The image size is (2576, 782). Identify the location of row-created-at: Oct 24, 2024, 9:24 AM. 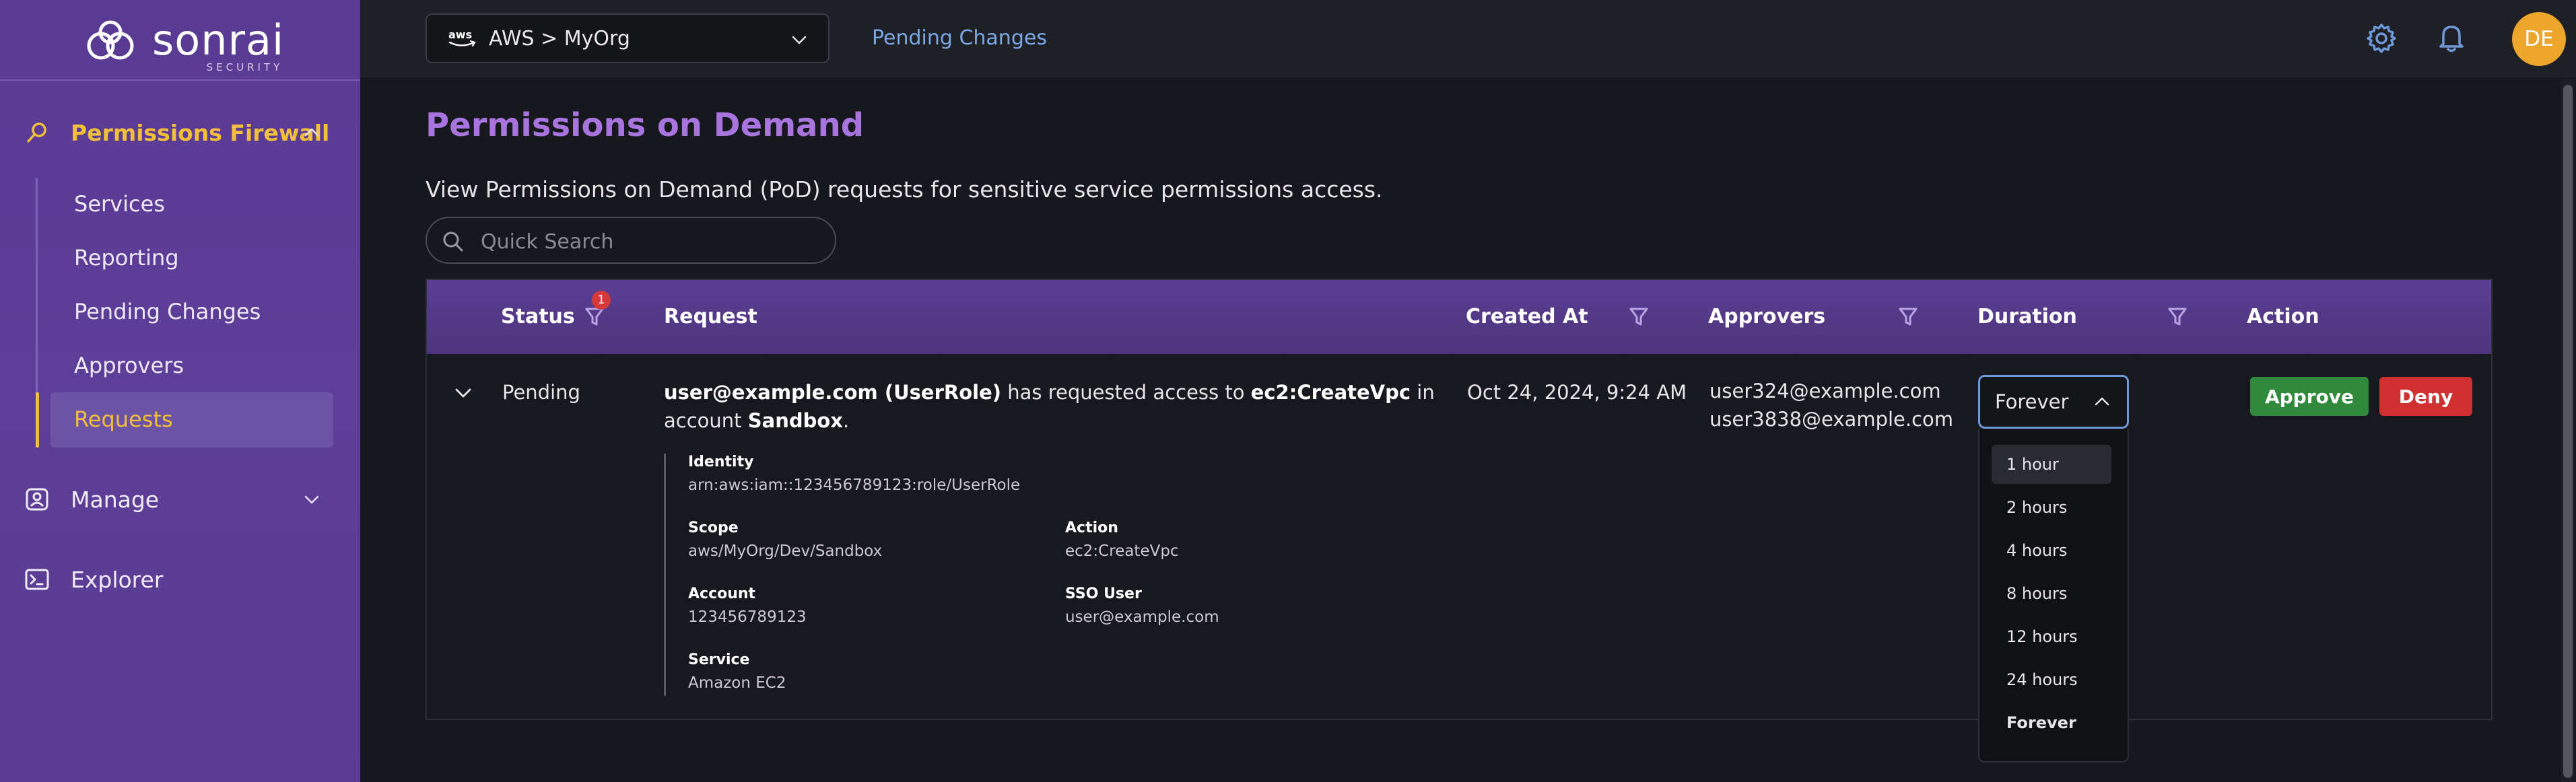
(1577, 392).